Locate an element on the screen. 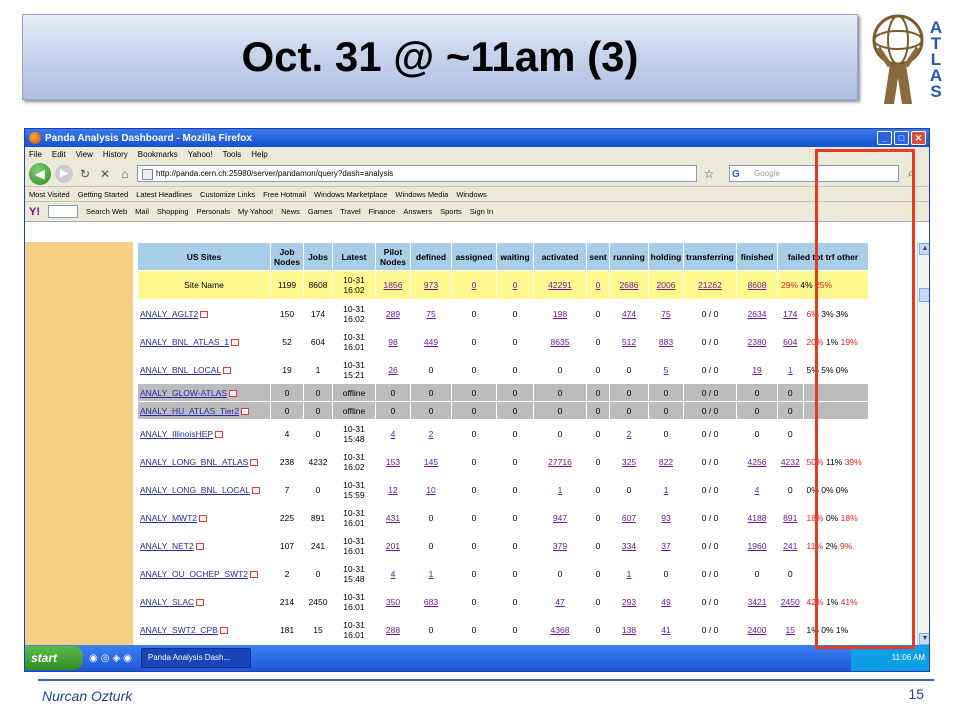  cell-value: 42291 is located at coordinates (560, 285).